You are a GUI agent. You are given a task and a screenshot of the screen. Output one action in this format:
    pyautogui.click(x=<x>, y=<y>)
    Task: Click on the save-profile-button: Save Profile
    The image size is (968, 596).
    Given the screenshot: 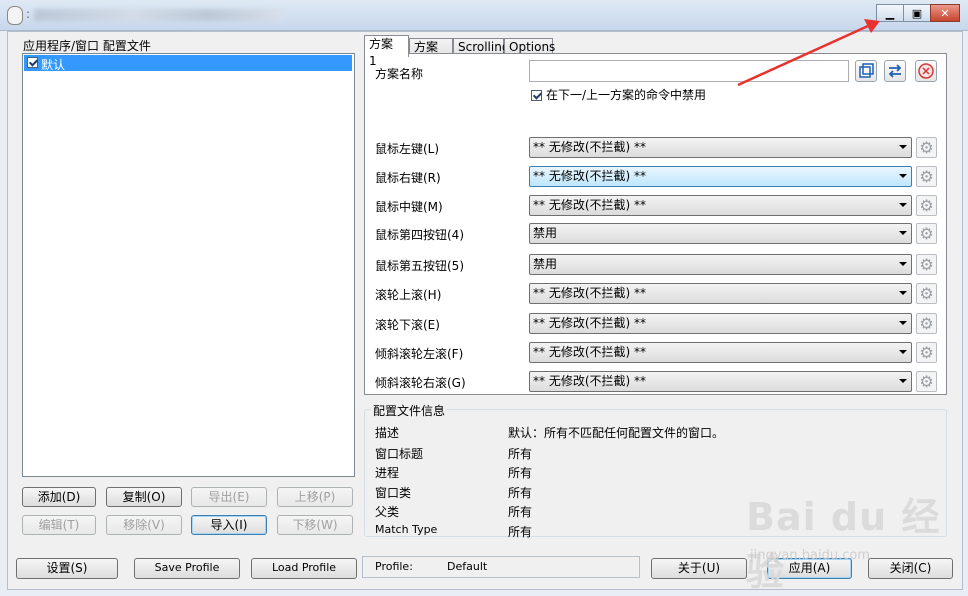 What is the action you would take?
    pyautogui.click(x=187, y=568)
    